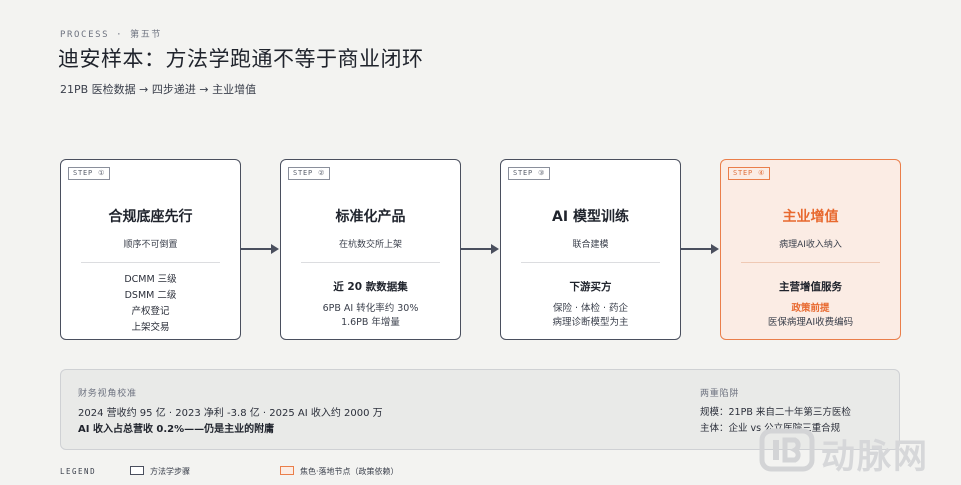 This screenshot has width=961, height=485. I want to click on watermark: 动脉网, so click(853, 451).